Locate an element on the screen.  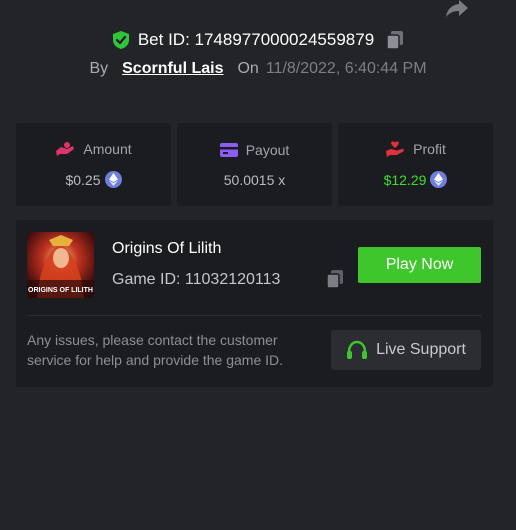
share-button is located at coordinates (457, 10).